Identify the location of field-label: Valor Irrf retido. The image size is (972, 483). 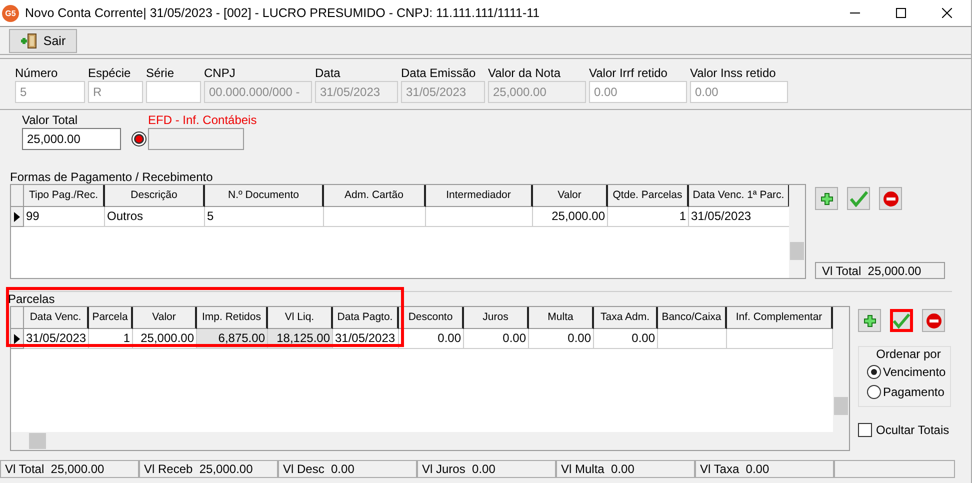
(628, 73).